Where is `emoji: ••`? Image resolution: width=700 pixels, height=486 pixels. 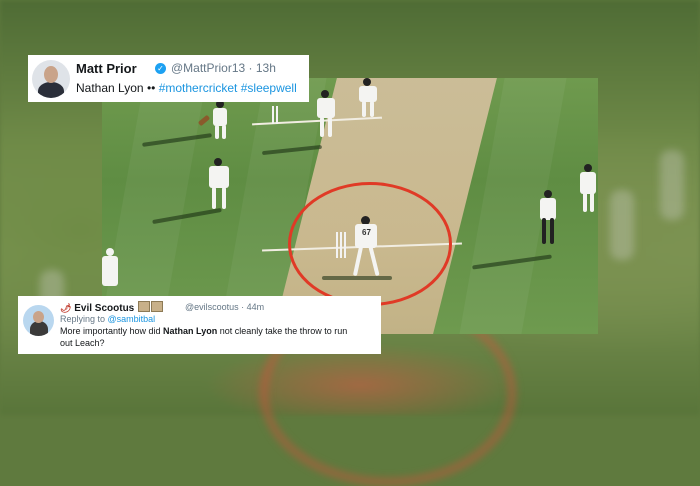
emoji: •• is located at coordinates (151, 88).